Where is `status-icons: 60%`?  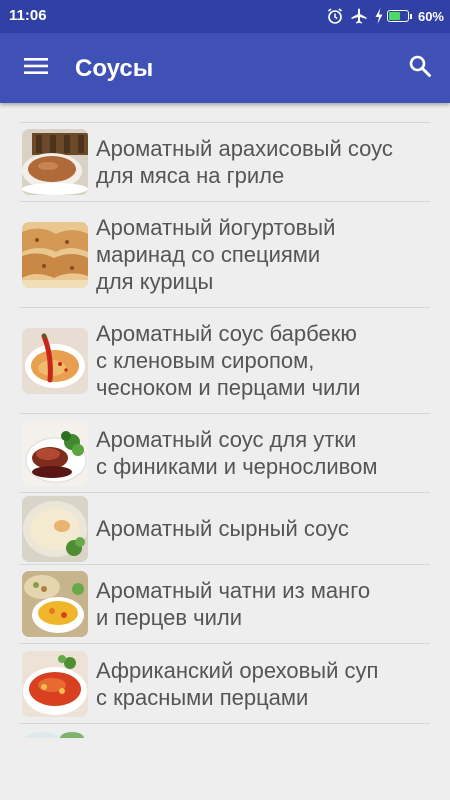 status-icons: 60% is located at coordinates (385, 16).